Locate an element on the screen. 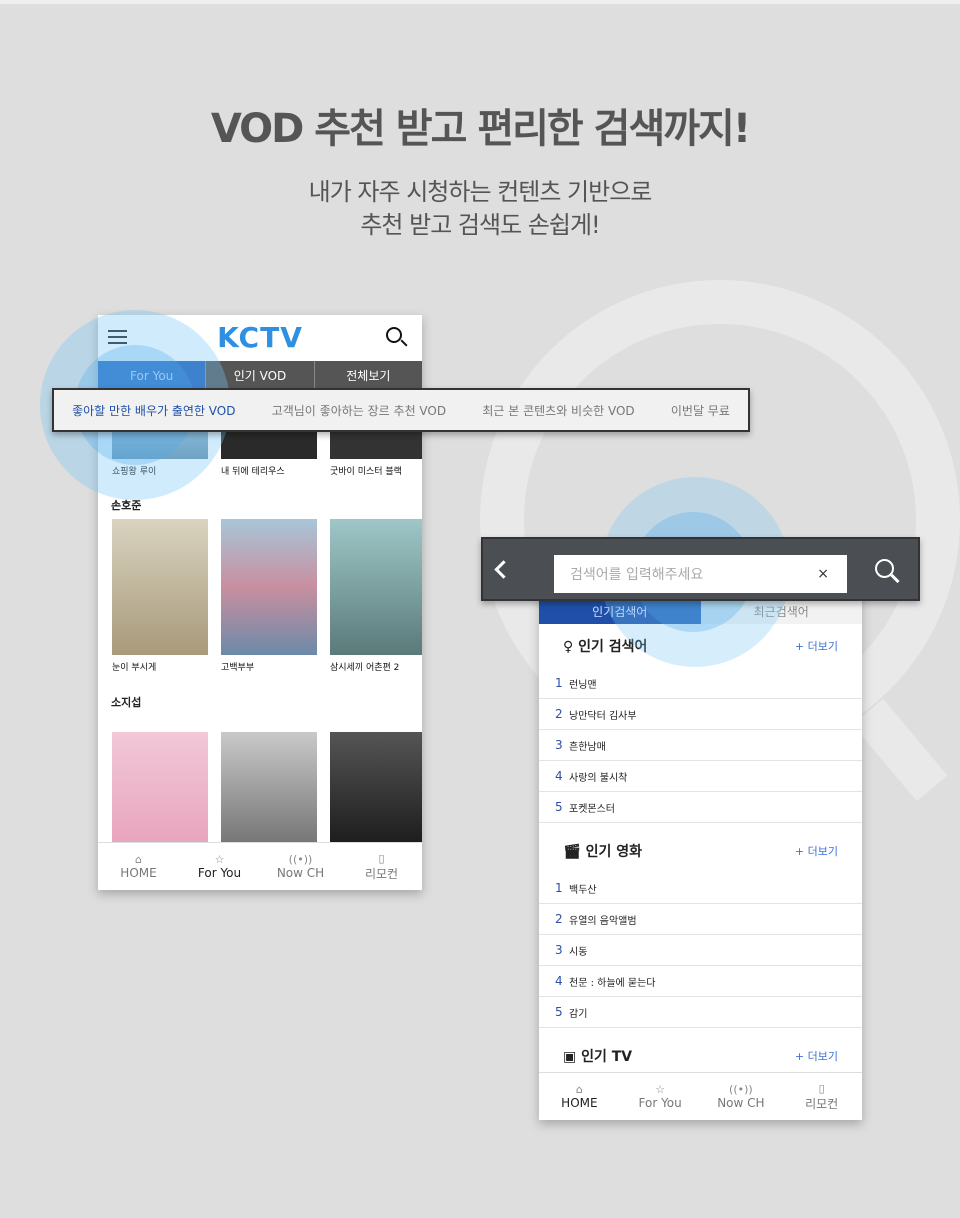  ranking-item: 2 유열의 음악앨범 is located at coordinates (700, 919).